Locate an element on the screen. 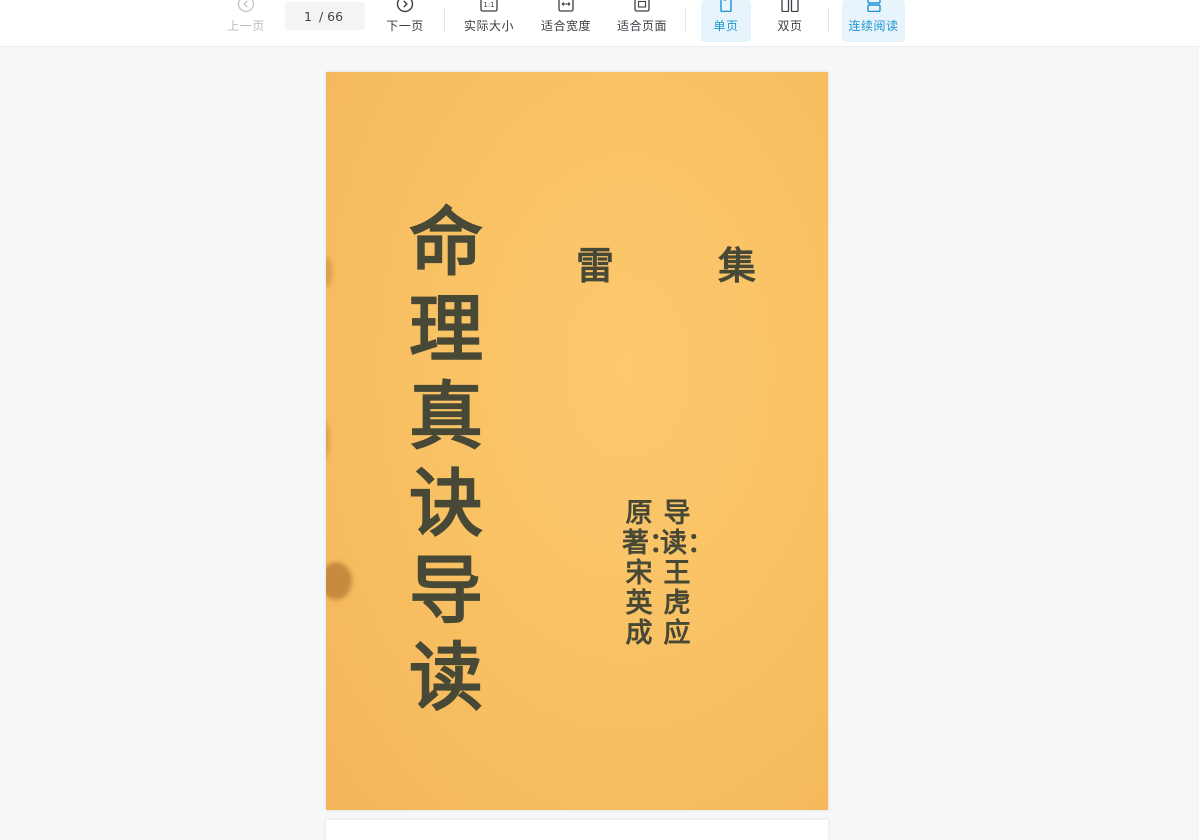  series-char-right: 集 is located at coordinates (736, 265).